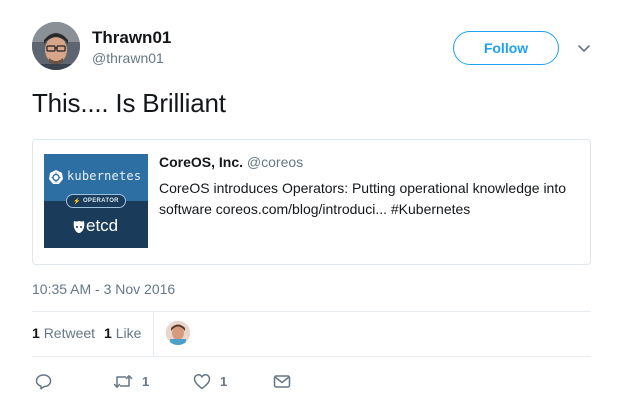 The width and height of the screenshot is (625, 420). Describe the element at coordinates (506, 48) in the screenshot. I see `follow-button: Follow` at that location.